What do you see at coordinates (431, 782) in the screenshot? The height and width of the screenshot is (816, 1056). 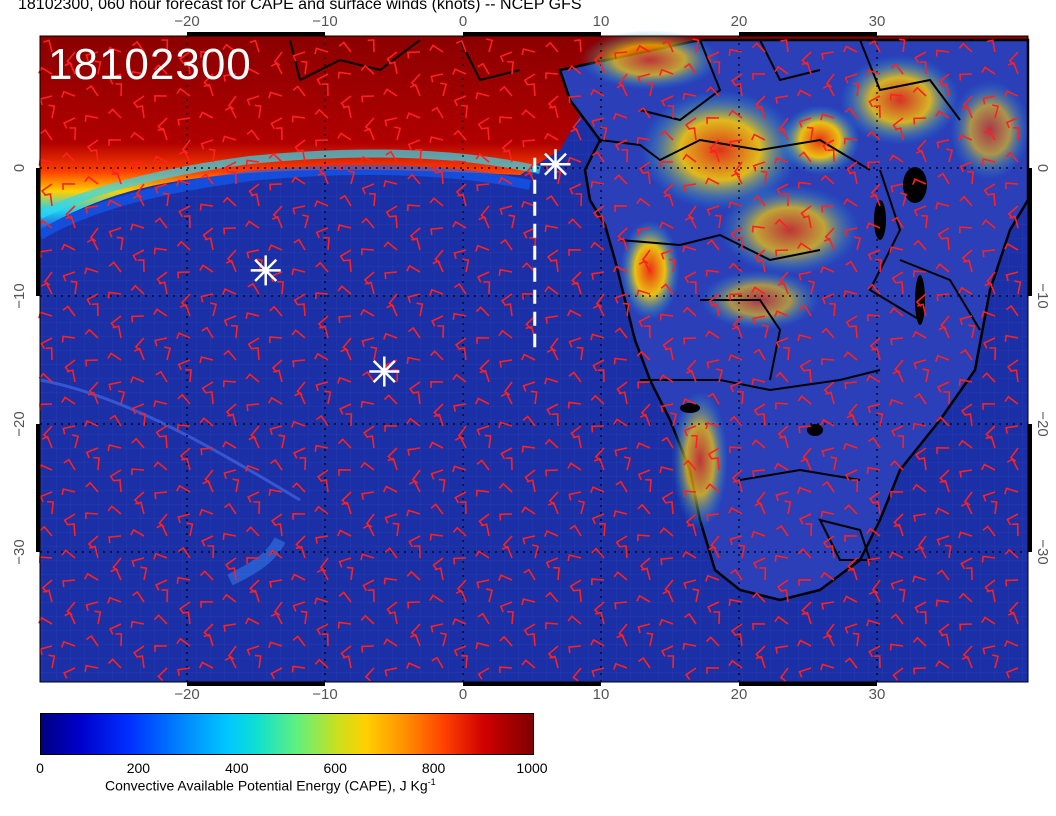 I see `colorbar-label-unit-sup: -1` at bounding box center [431, 782].